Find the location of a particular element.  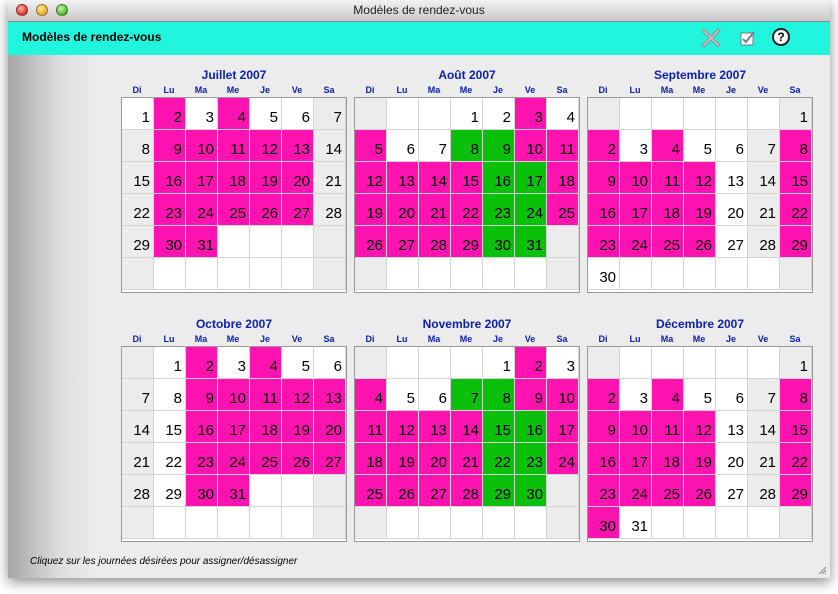

day-cell: 9 is located at coordinates (202, 395).